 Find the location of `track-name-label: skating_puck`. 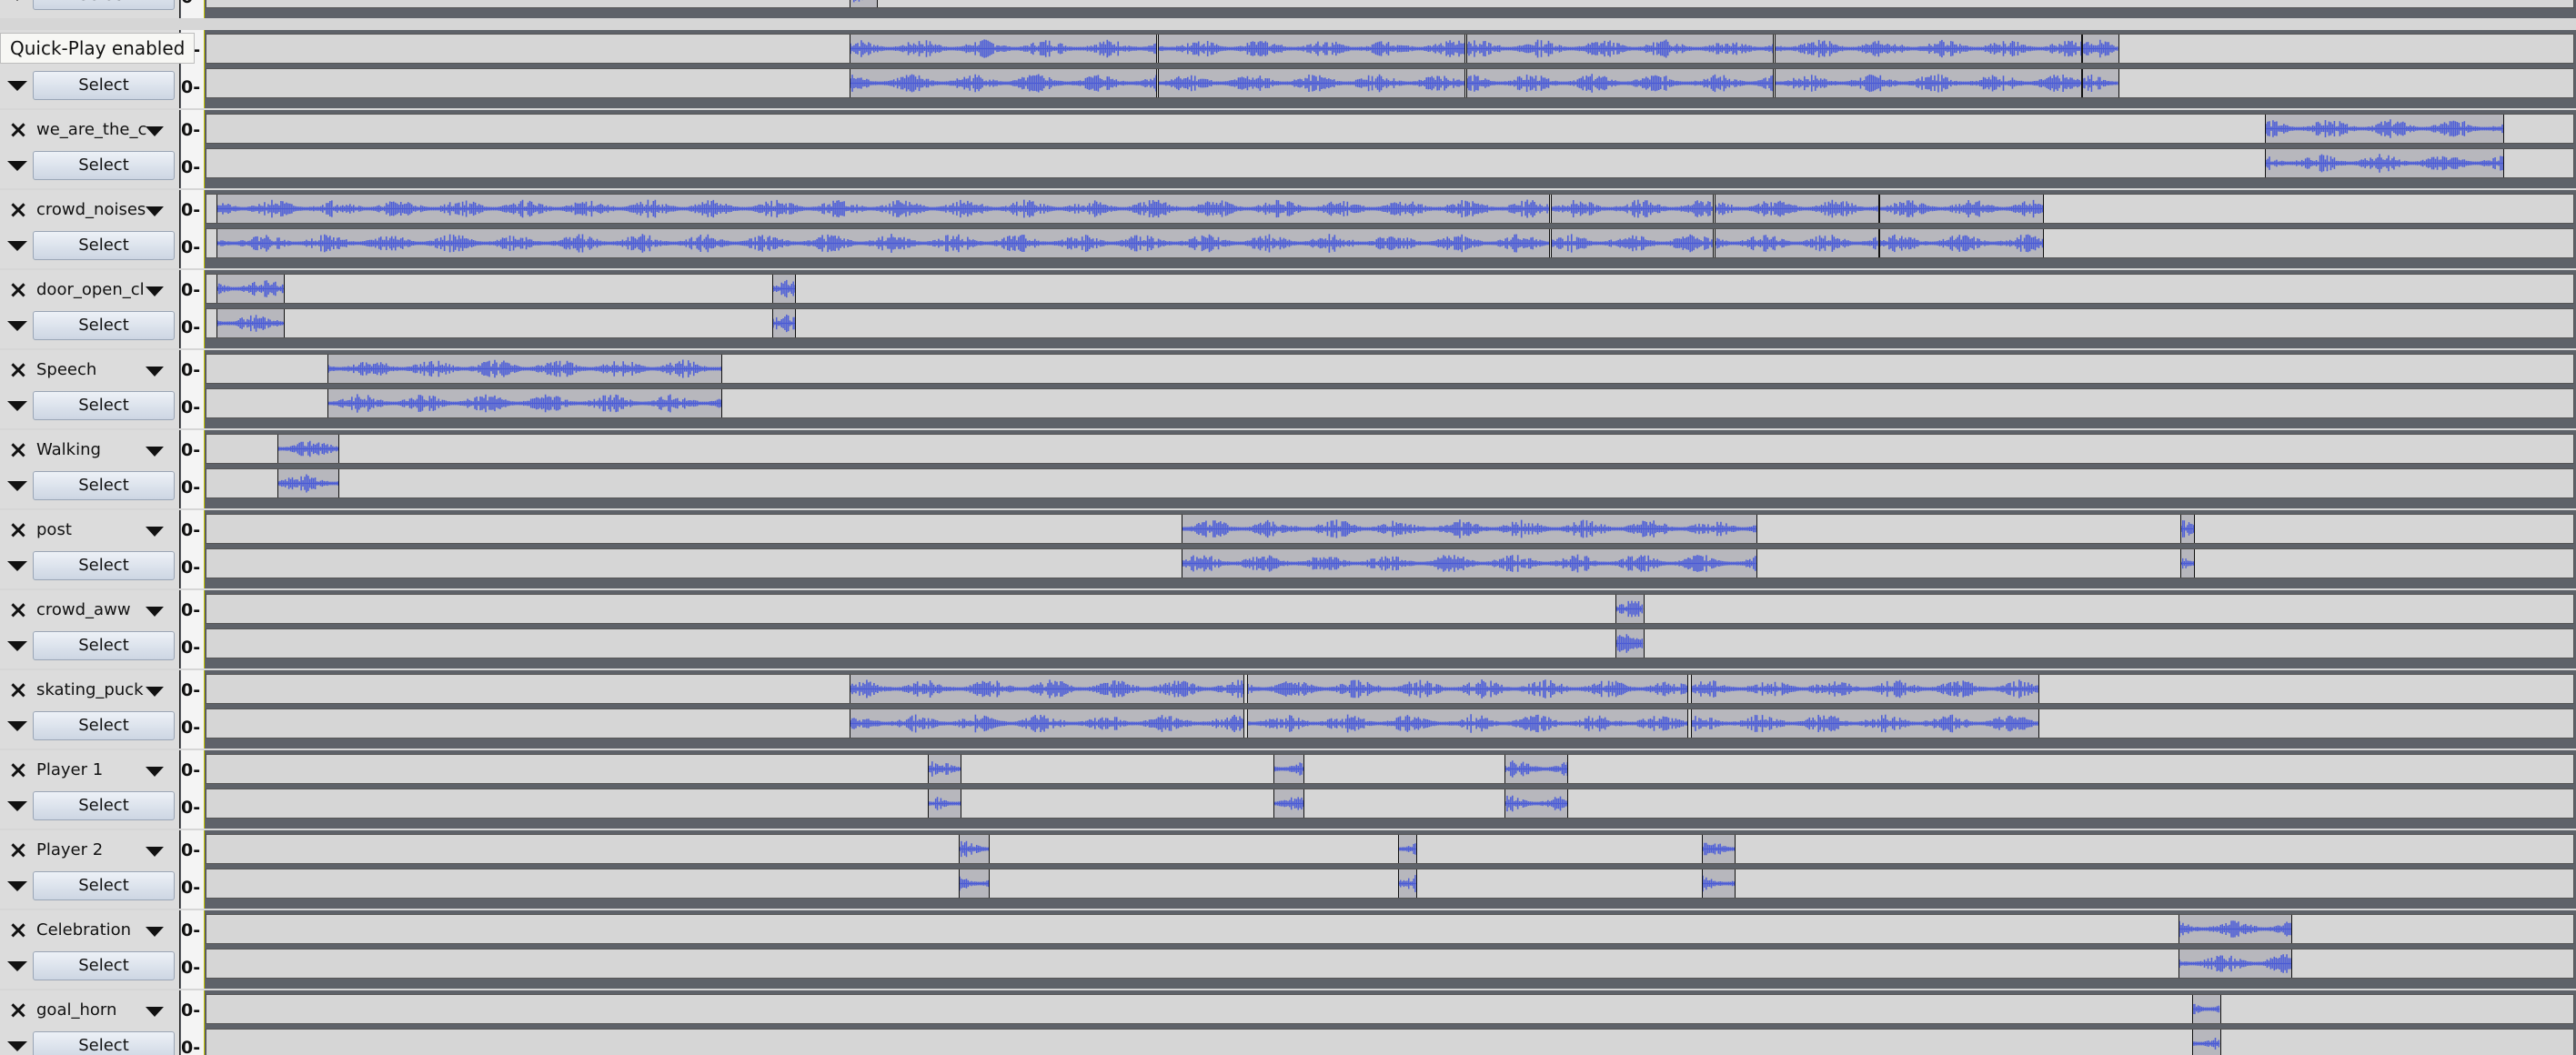

track-name-label: skating_puck is located at coordinates (92, 690).